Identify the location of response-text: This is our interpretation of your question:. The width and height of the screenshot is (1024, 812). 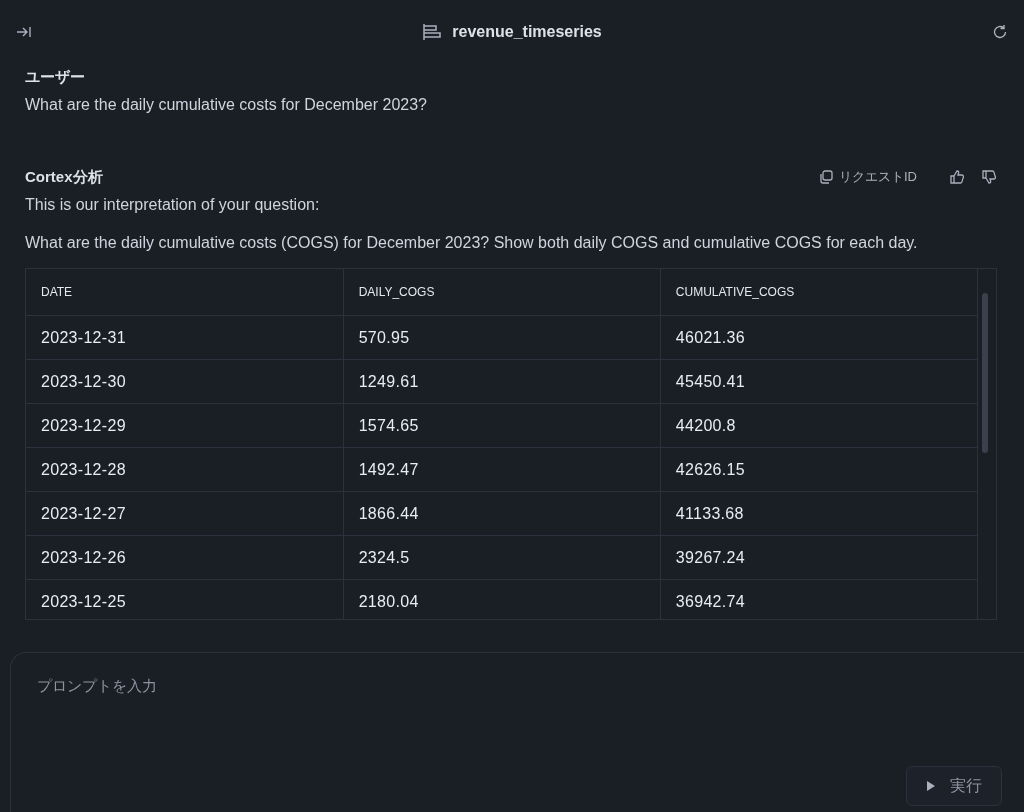
(173, 205).